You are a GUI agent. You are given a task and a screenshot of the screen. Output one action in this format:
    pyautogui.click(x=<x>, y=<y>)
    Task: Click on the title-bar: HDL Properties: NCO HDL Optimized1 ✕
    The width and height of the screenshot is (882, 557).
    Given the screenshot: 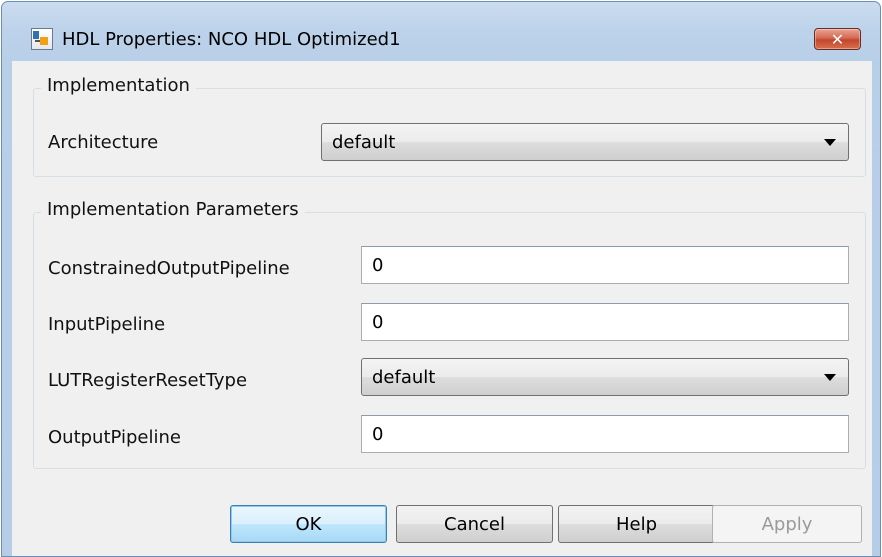 What is the action you would take?
    pyautogui.click(x=441, y=32)
    